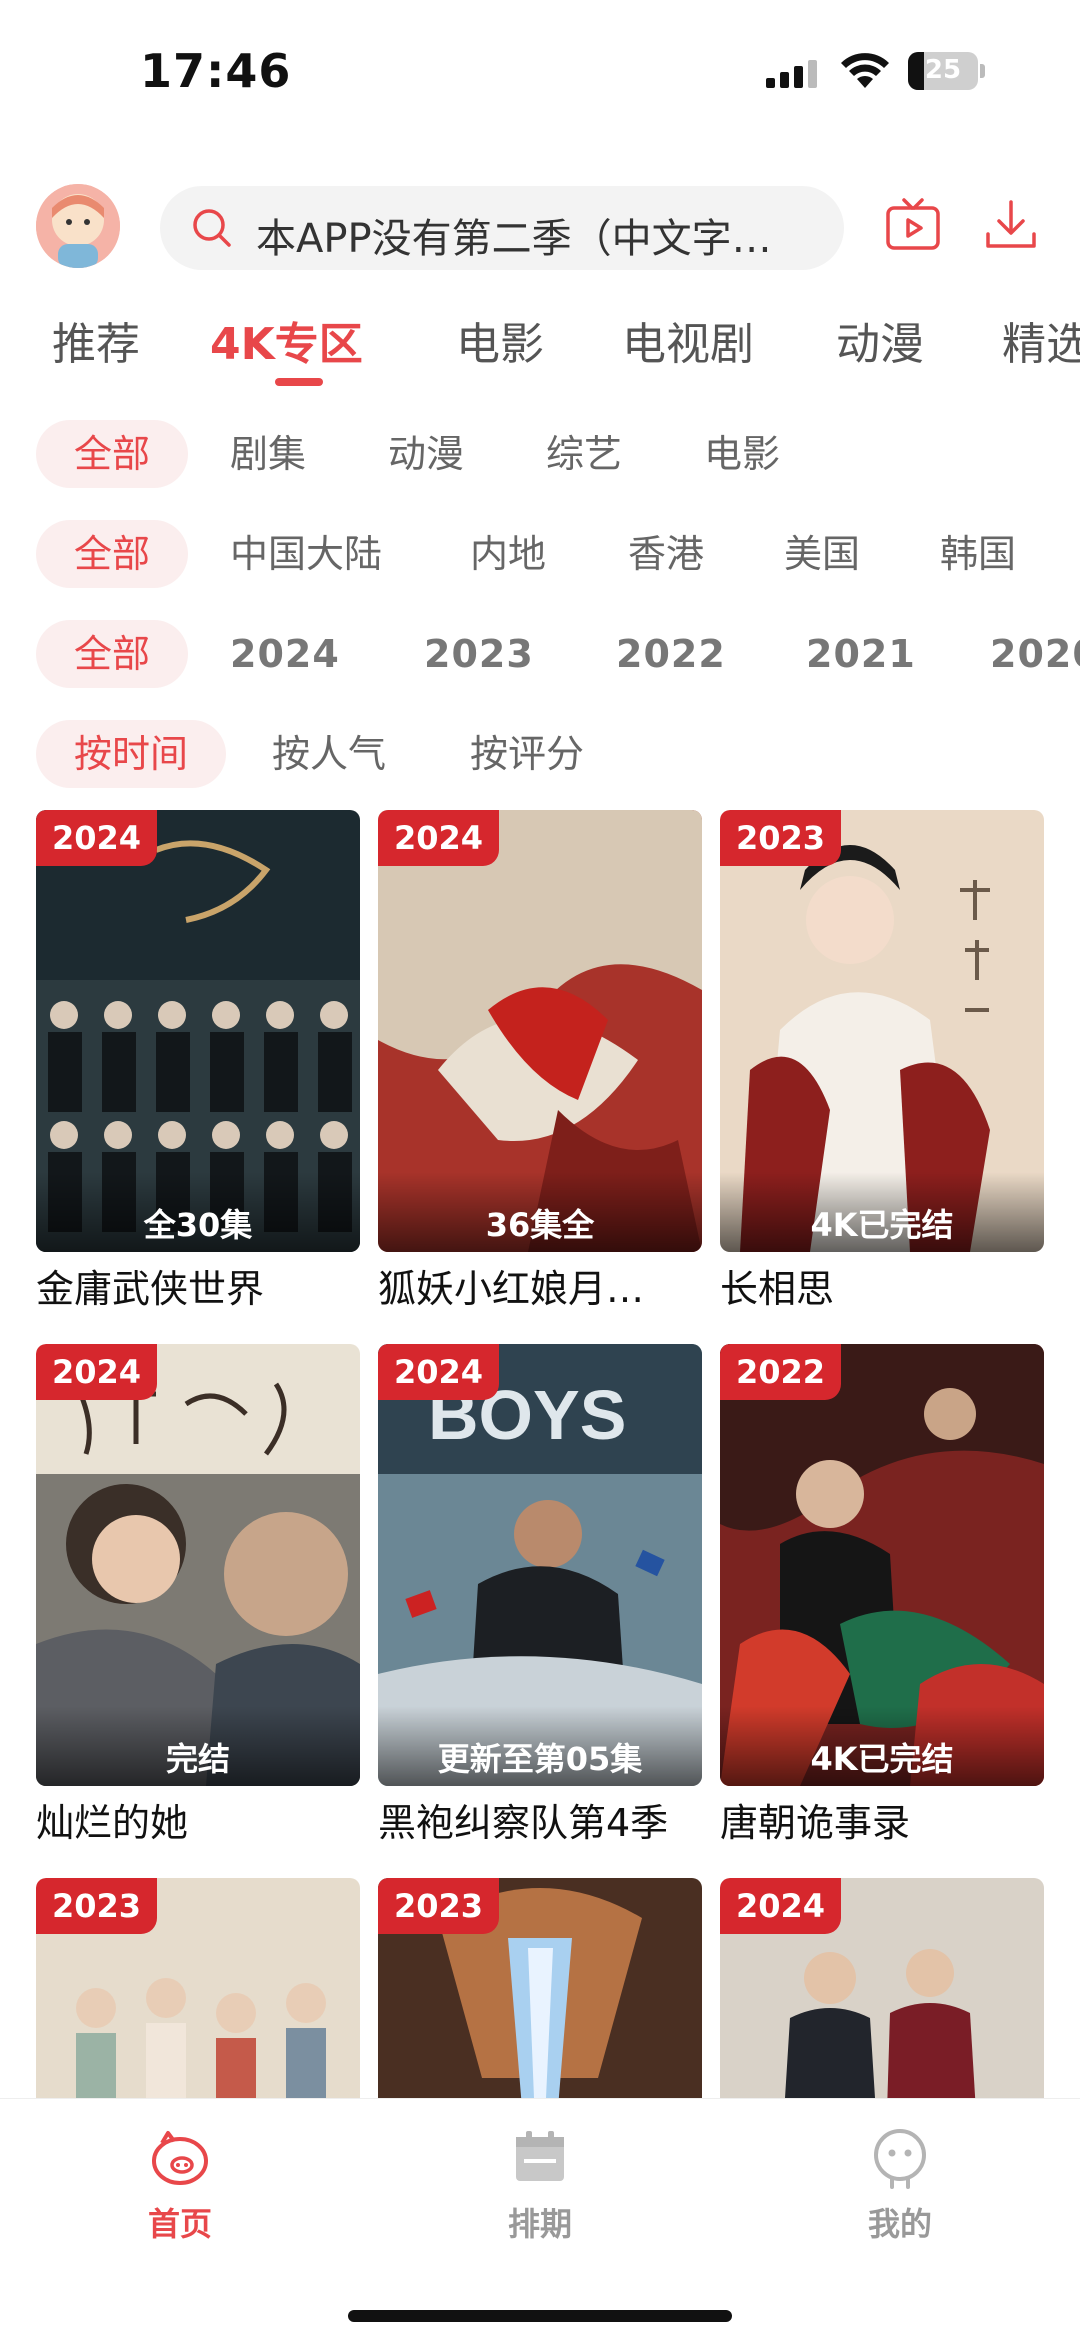  I want to click on filter-row-type: 全部 剧集 动漫 综艺 电影, so click(540, 450).